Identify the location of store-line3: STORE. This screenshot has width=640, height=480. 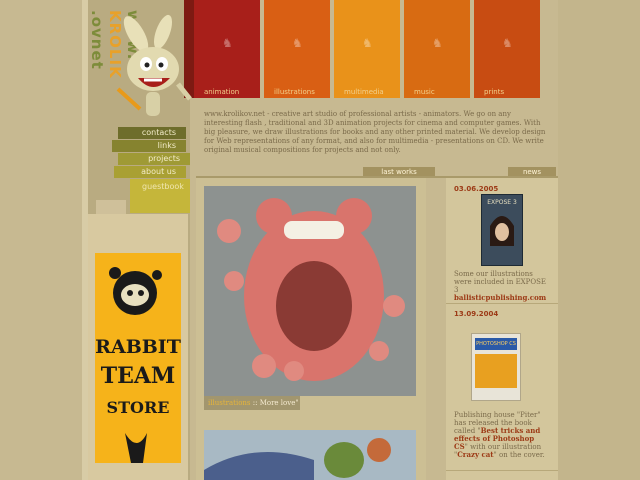
(138, 407).